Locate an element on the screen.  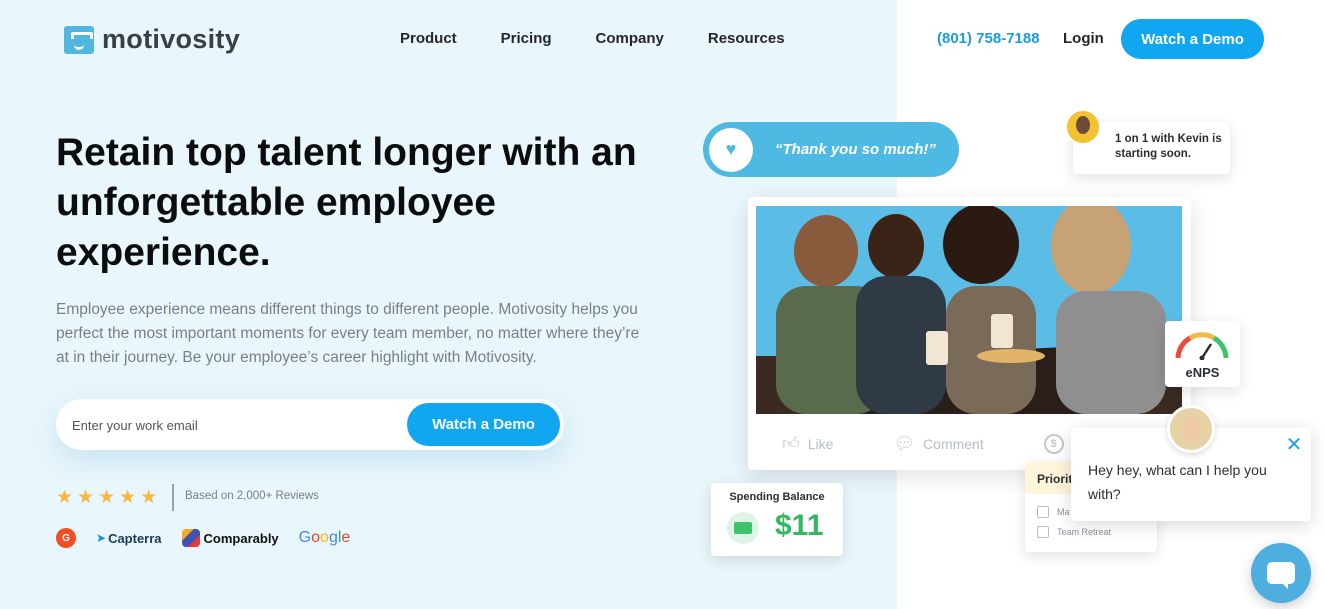
nav-resources: Resources is located at coordinates (746, 38).